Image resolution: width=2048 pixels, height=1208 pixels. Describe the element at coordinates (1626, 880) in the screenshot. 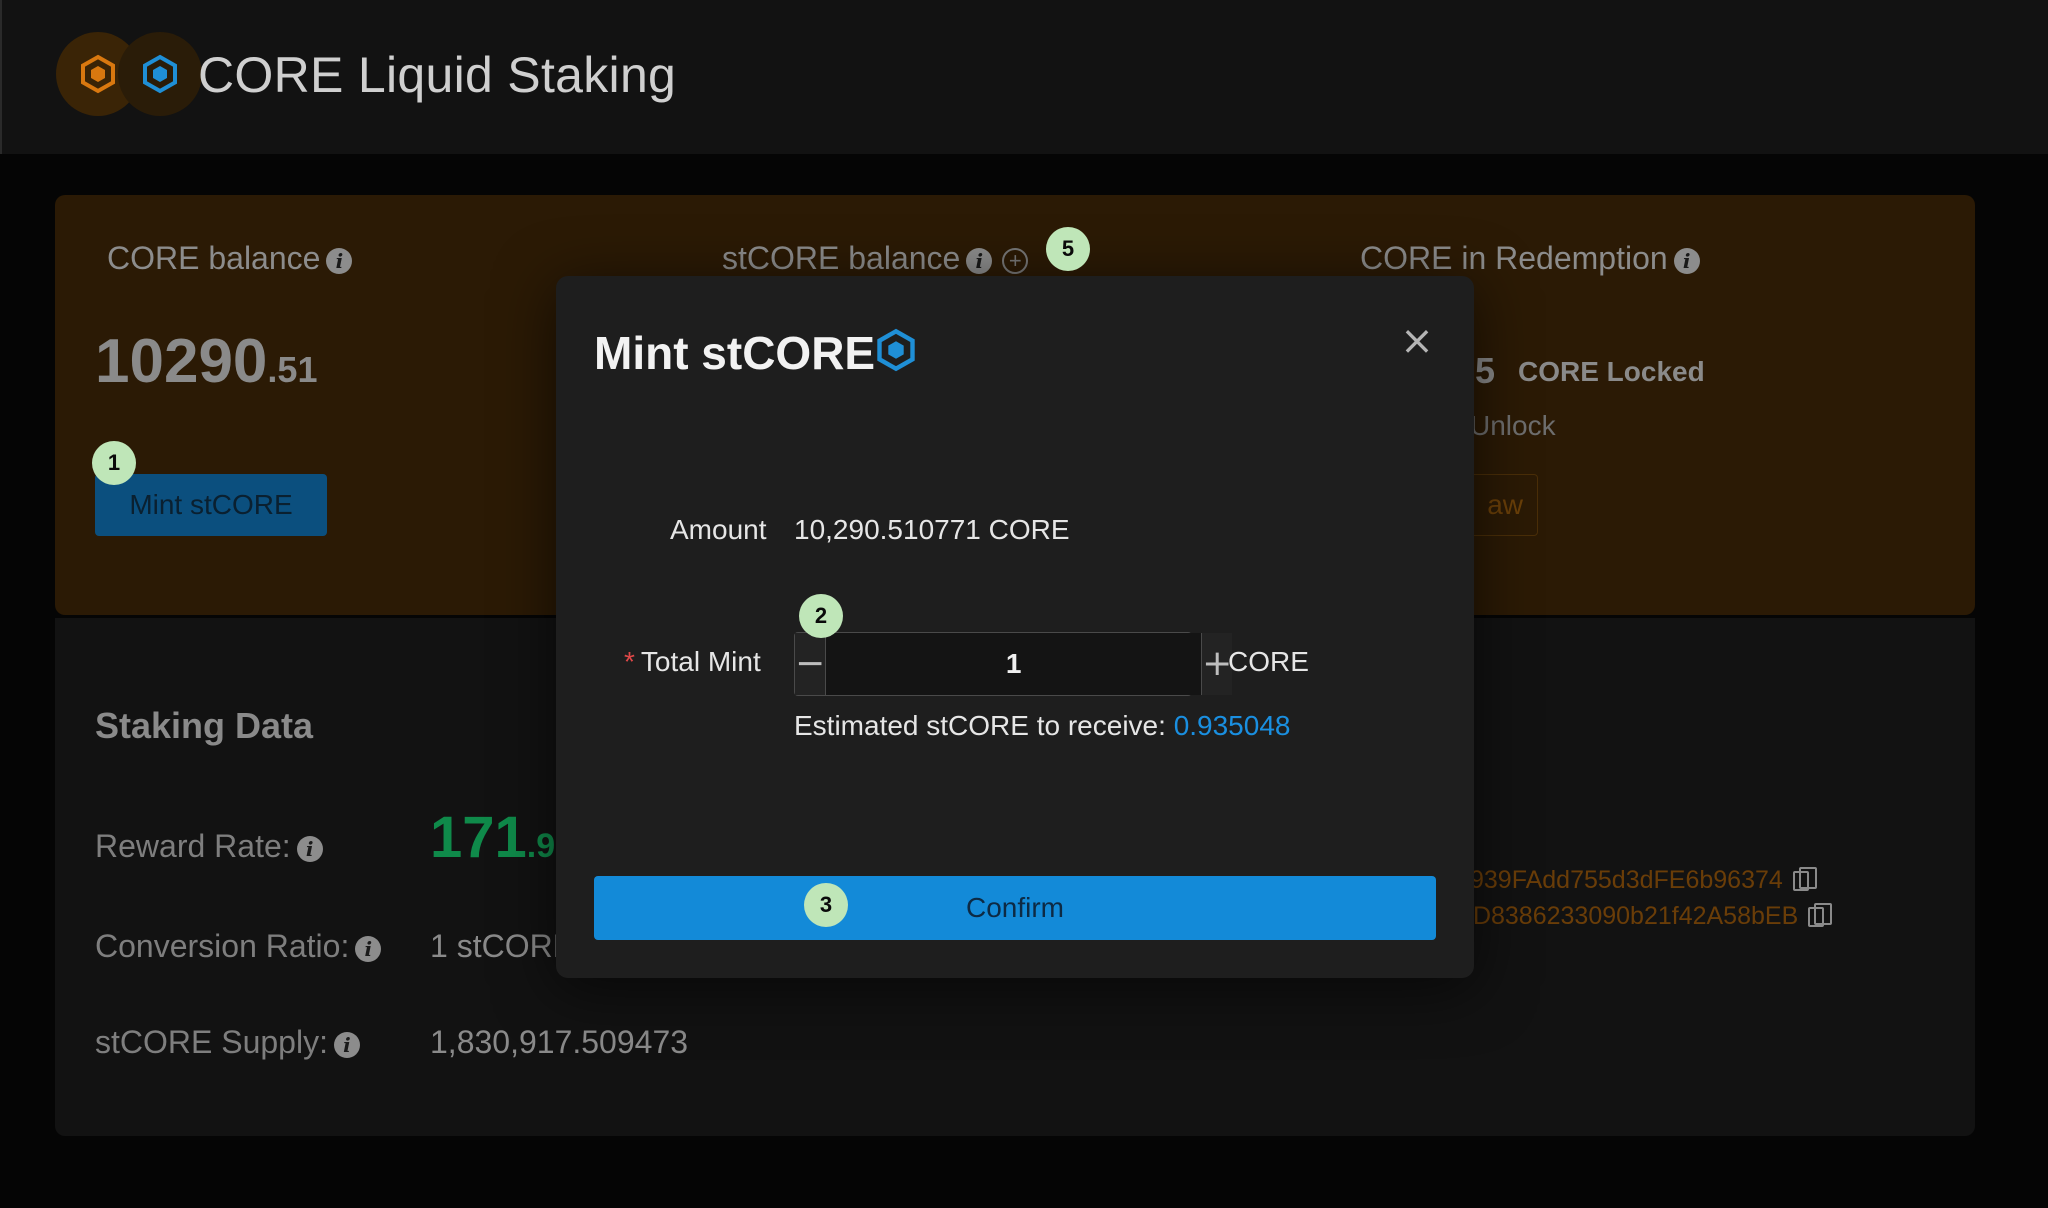

I see `address-text: 939FAdd755d3dFE6b96374` at that location.